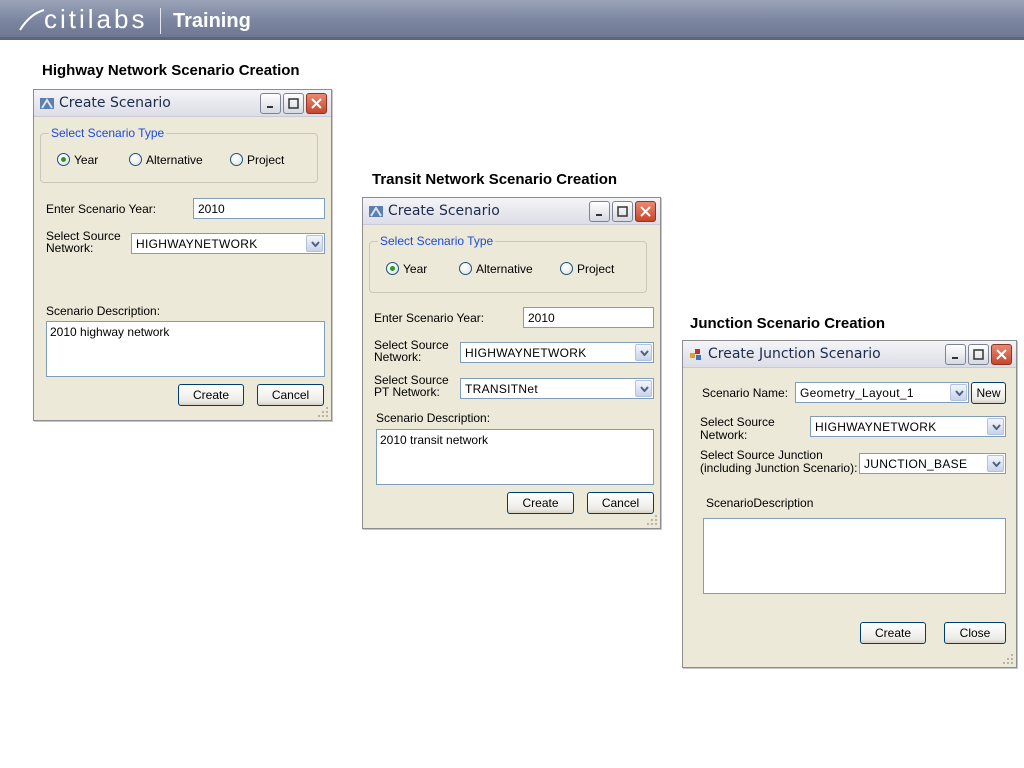 This screenshot has width=1024, height=768. I want to click on citilabs-logo-icon, so click(32, 20).